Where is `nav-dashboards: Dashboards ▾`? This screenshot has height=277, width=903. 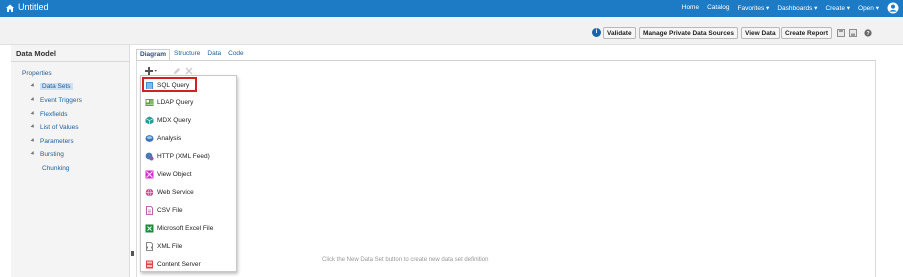
nav-dashboards: Dashboards ▾ is located at coordinates (797, 8).